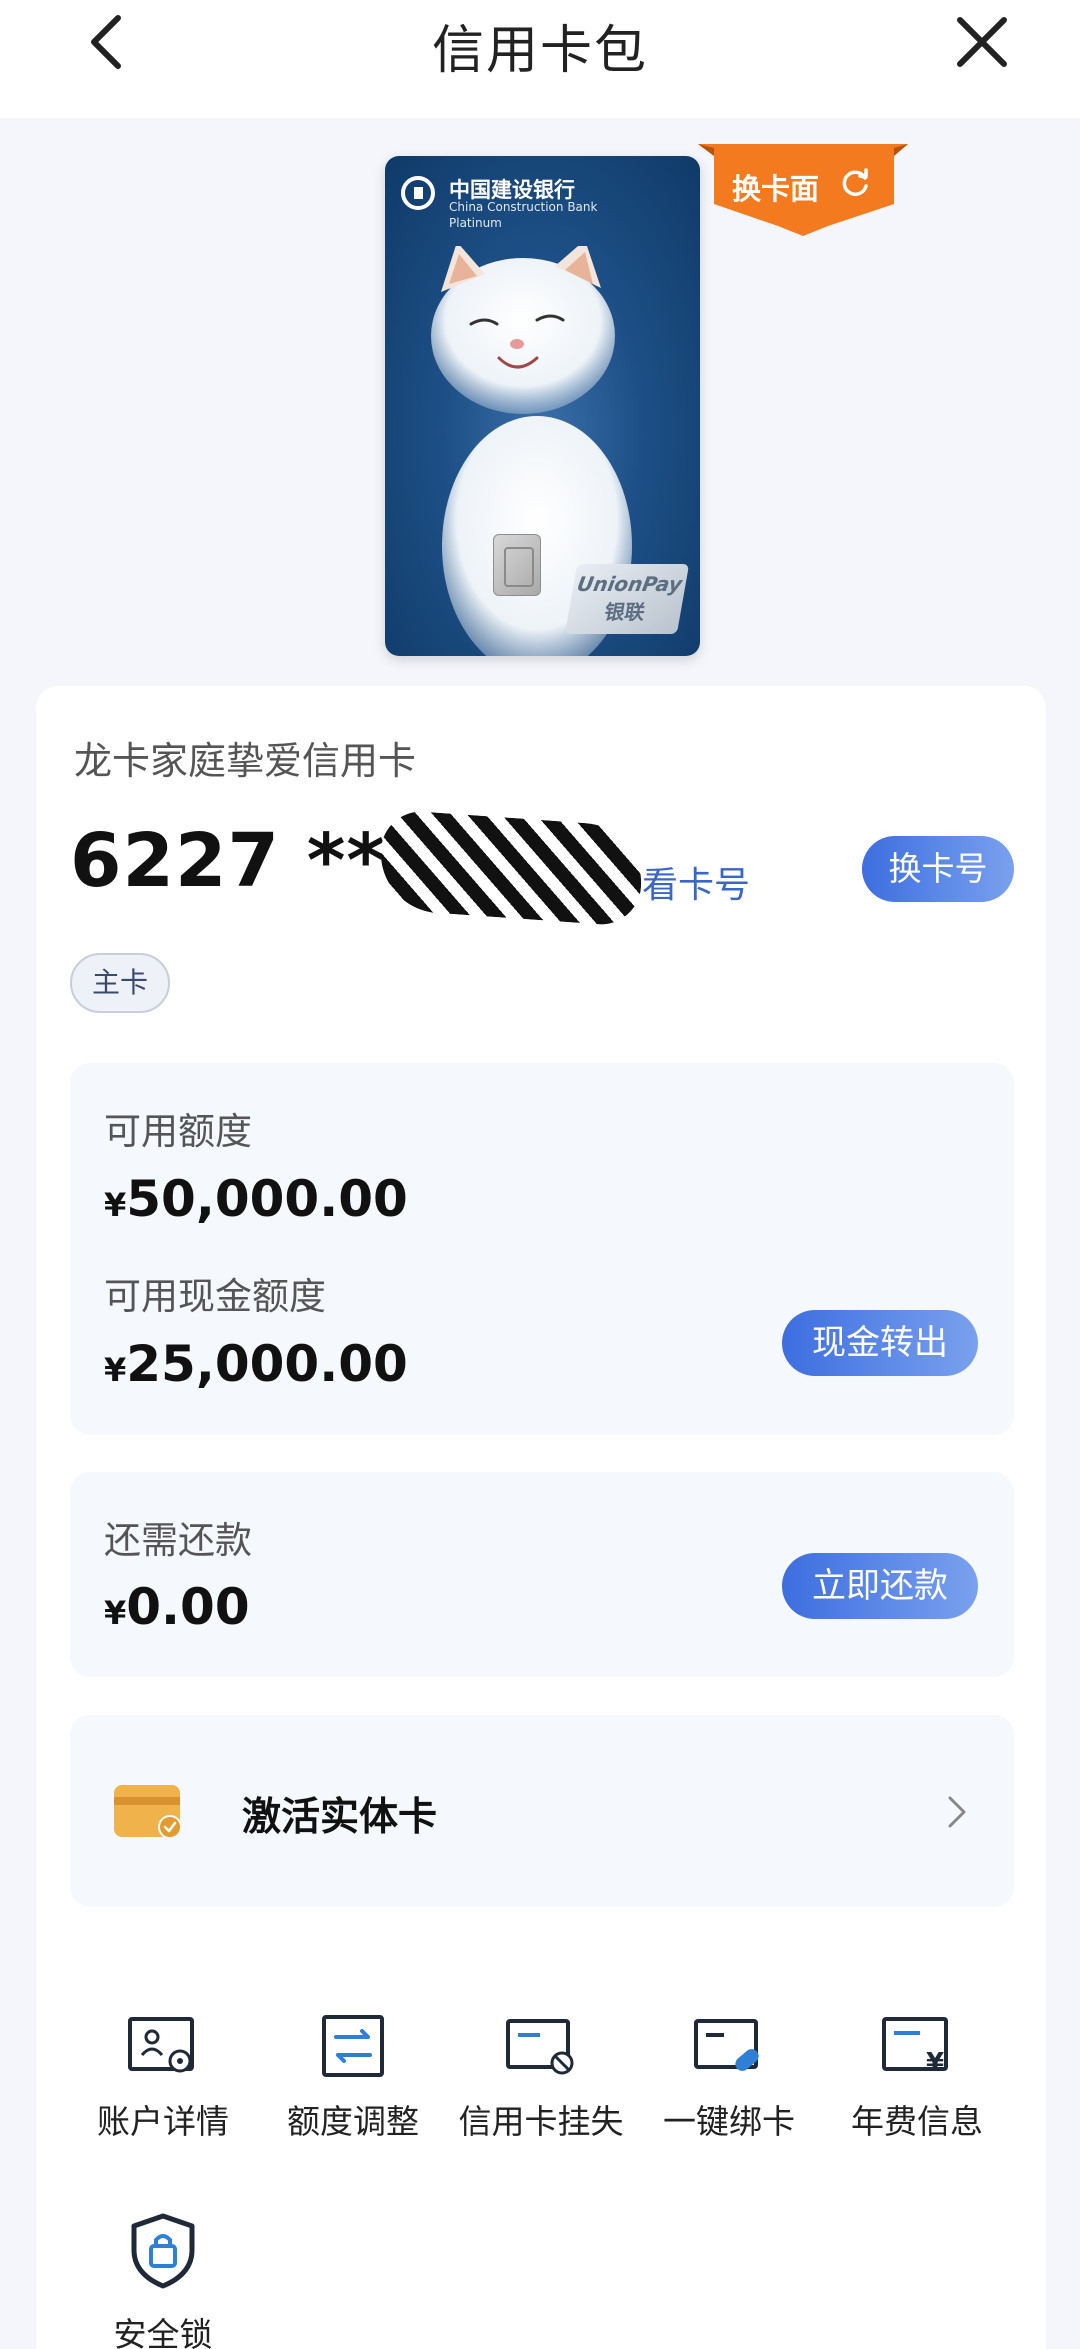 The image size is (1080, 2349). Describe the element at coordinates (917, 2121) in the screenshot. I see `quick-action-label: 年费信息` at that location.